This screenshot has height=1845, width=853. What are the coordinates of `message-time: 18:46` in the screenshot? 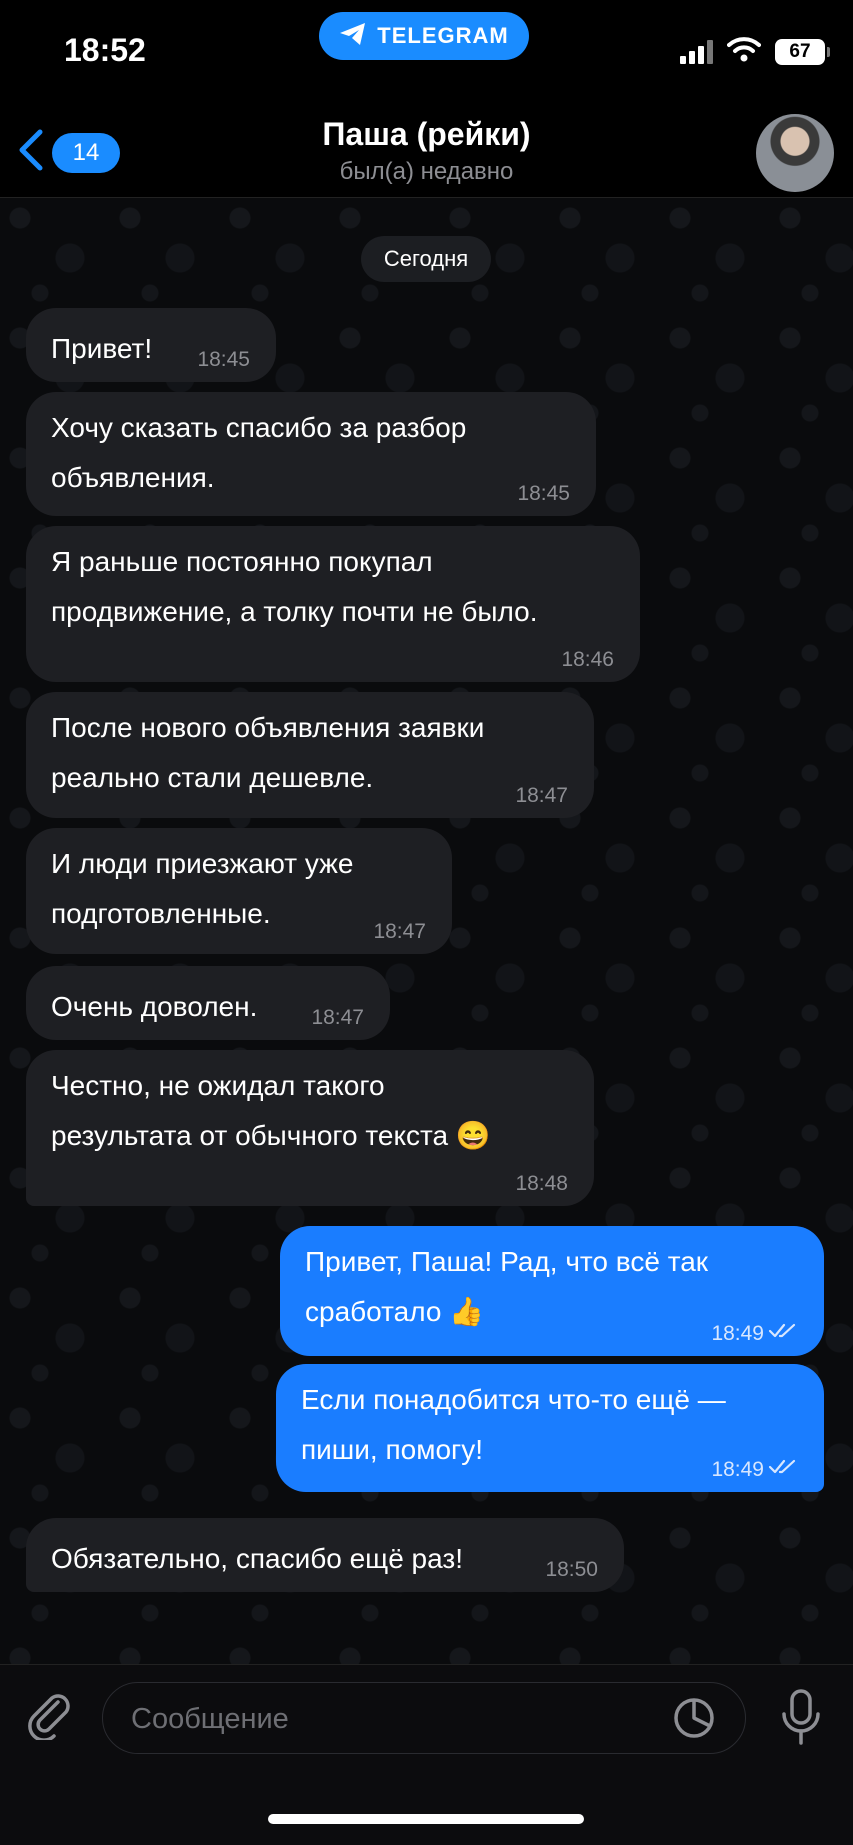 It's located at (587, 659).